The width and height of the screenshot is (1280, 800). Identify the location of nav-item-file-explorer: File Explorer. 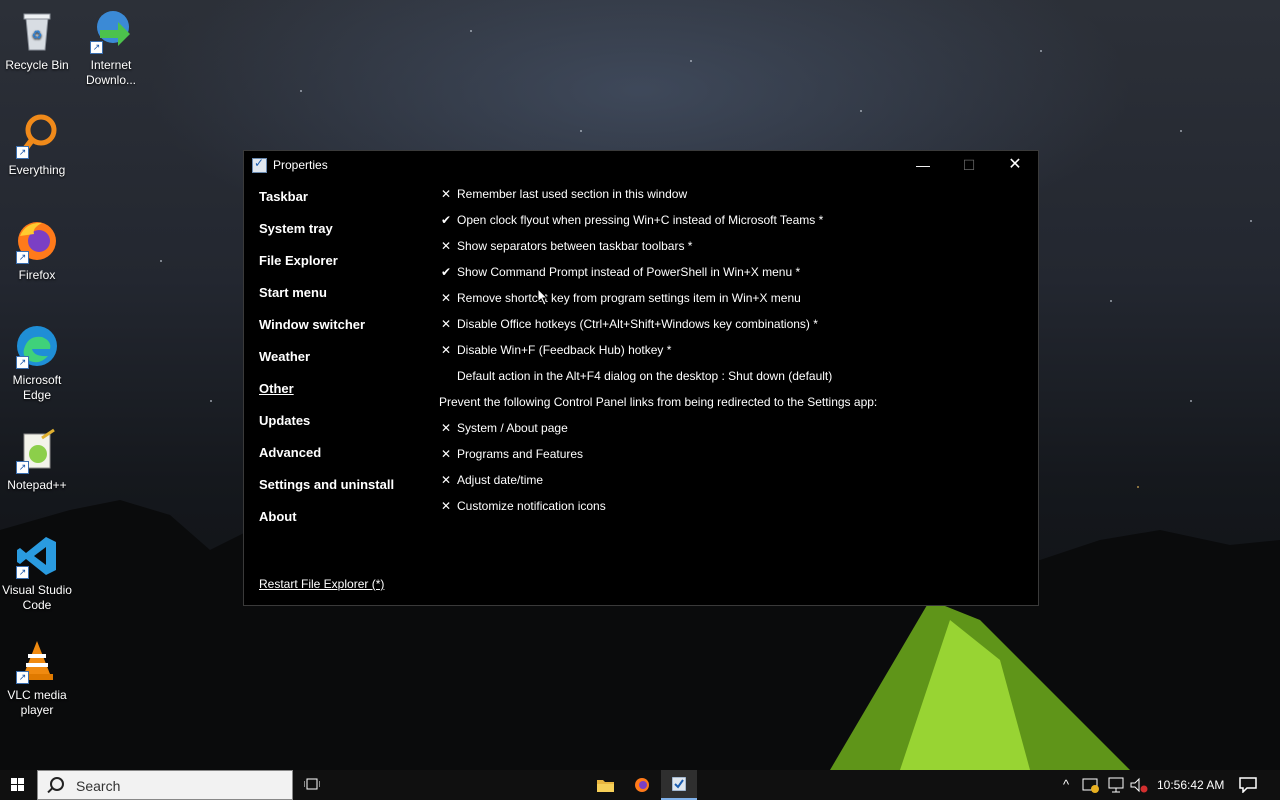
(326, 269).